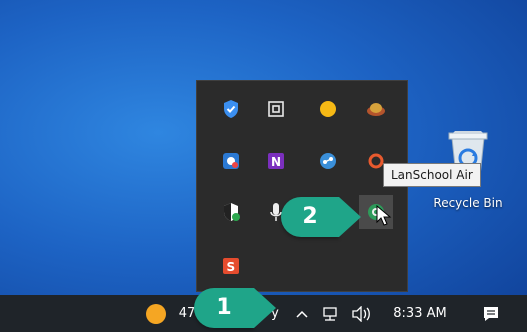 The image size is (527, 332). What do you see at coordinates (231, 212) in the screenshot?
I see `windows-security-icon` at bounding box center [231, 212].